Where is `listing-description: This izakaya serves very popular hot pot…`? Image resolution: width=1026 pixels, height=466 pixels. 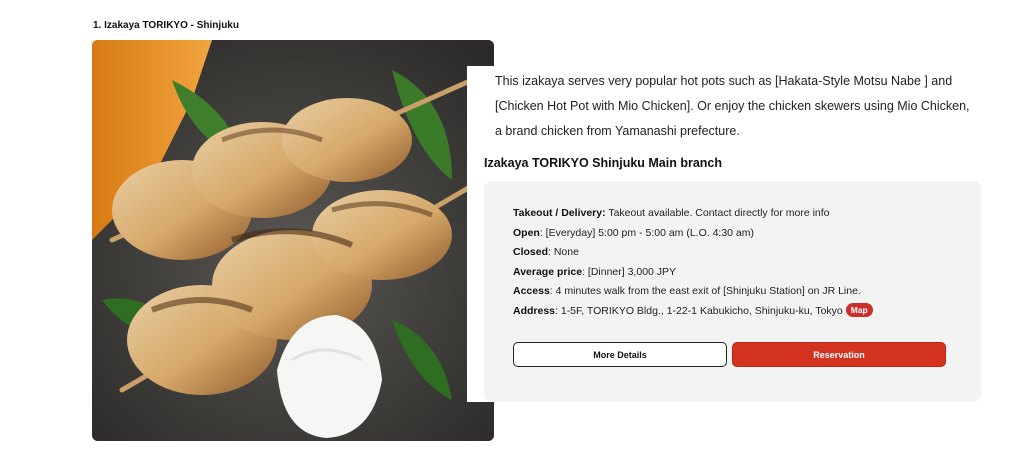 listing-description: This izakaya serves very popular hot pot… is located at coordinates (732, 106).